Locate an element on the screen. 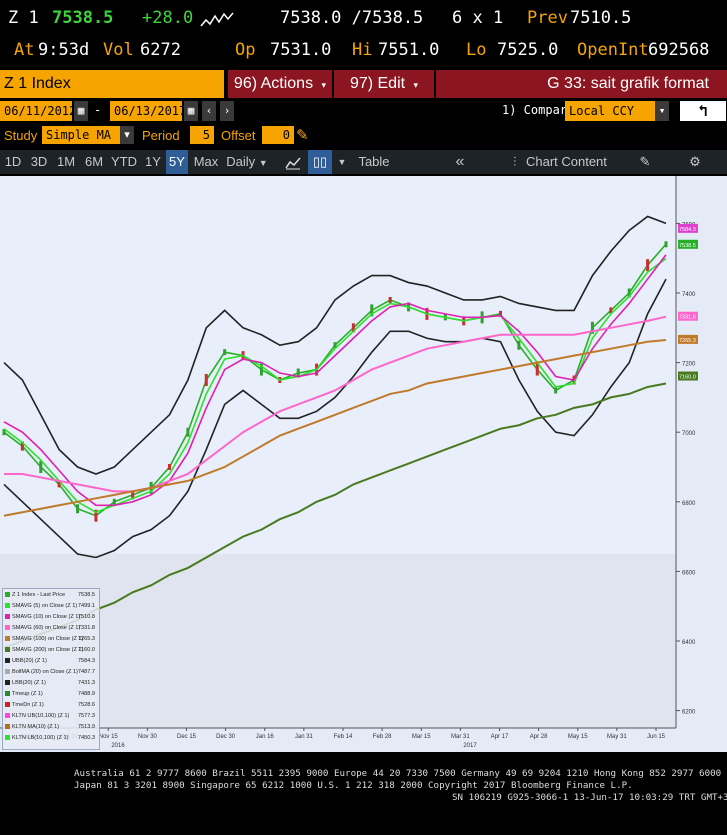 The width and height of the screenshot is (727, 835). legend-entry: Z 1 Index - Last Price 7538.5 is located at coordinates (51, 595).